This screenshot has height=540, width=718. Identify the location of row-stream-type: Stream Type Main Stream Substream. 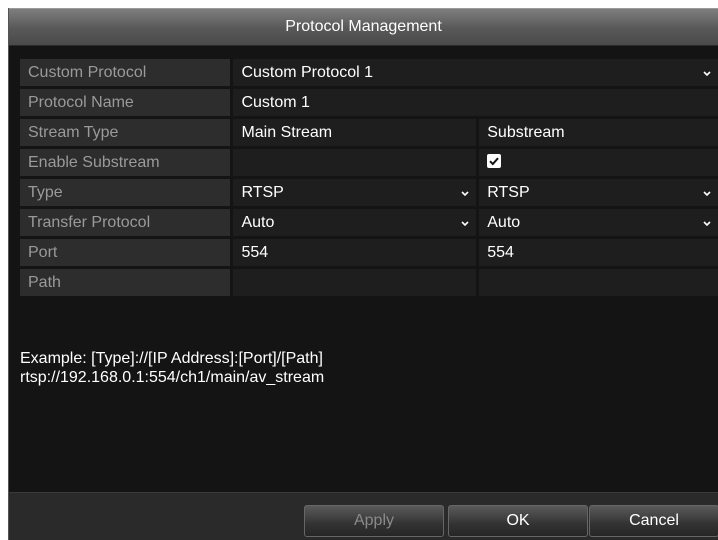
(369, 132).